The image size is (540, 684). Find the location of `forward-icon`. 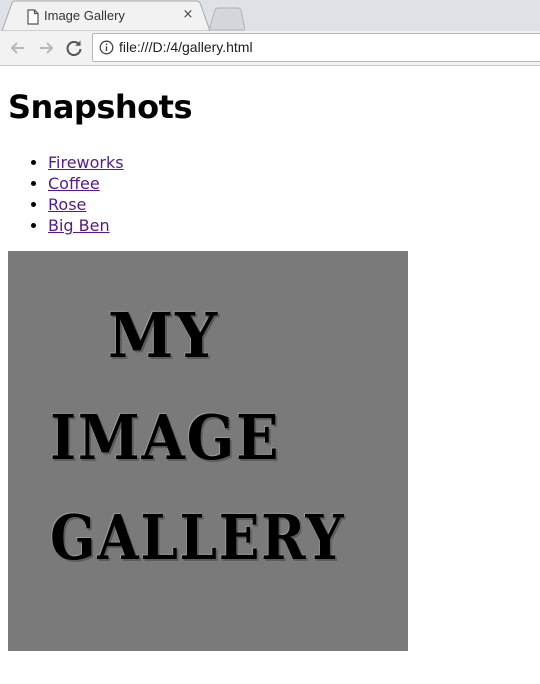

forward-icon is located at coordinates (46, 48).